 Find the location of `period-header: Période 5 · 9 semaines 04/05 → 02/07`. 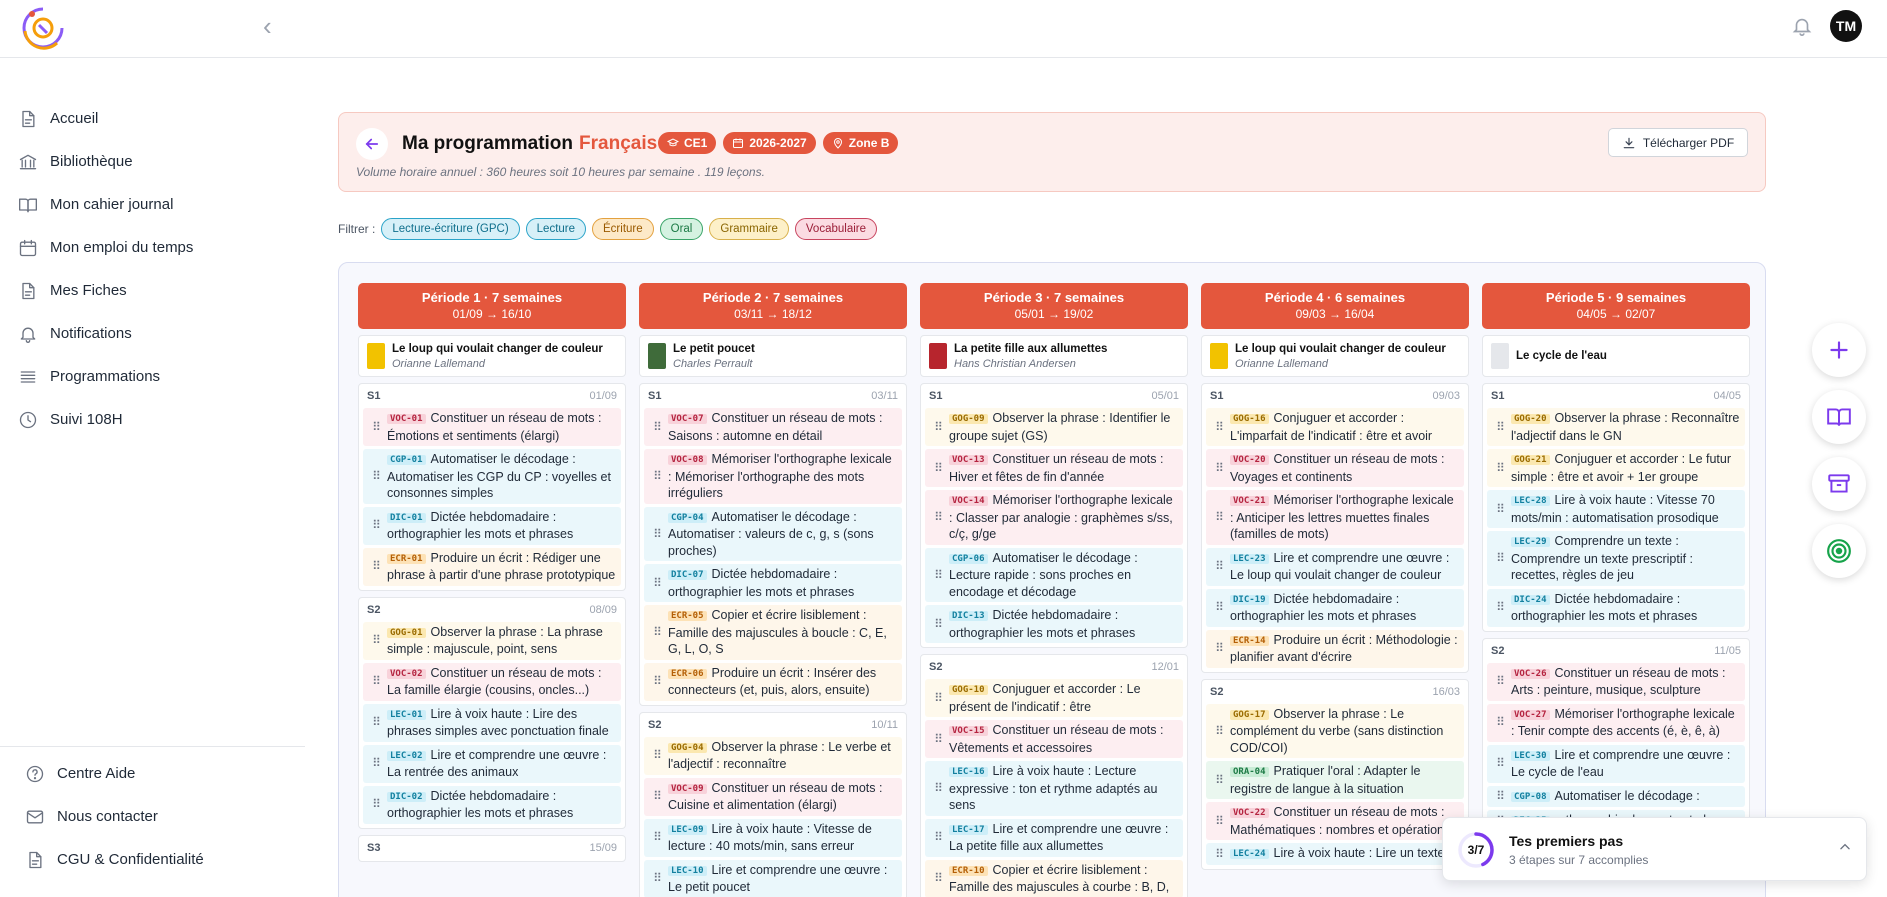

period-header: Période 5 · 9 semaines 04/05 → 02/07 is located at coordinates (1616, 306).